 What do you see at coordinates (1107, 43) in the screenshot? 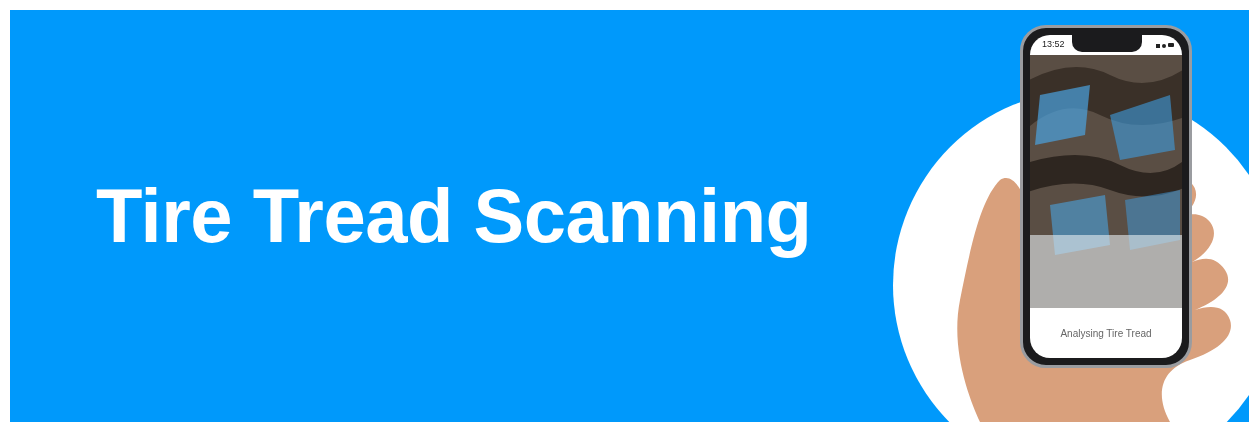
I see `phone-notch` at bounding box center [1107, 43].